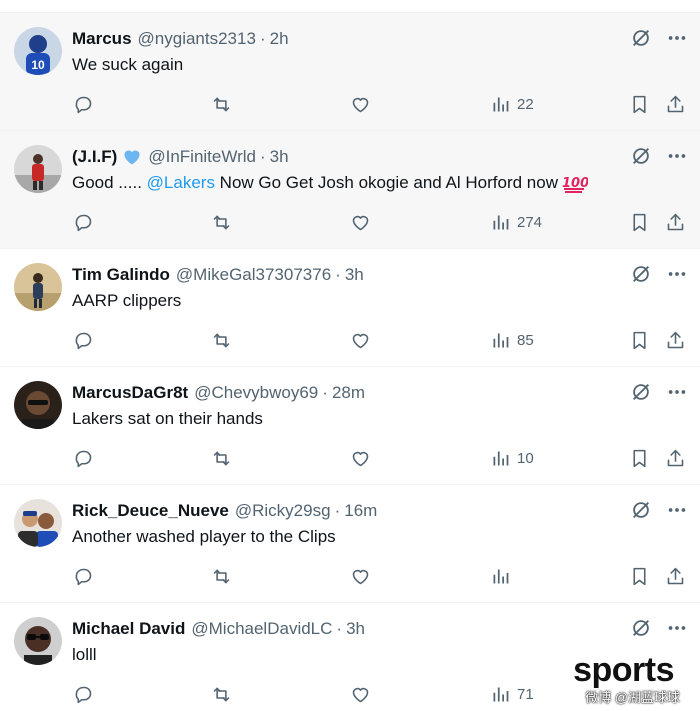 The width and height of the screenshot is (700, 711). What do you see at coordinates (204, 536) in the screenshot?
I see `tweet-text: Another washed player to the Clips` at bounding box center [204, 536].